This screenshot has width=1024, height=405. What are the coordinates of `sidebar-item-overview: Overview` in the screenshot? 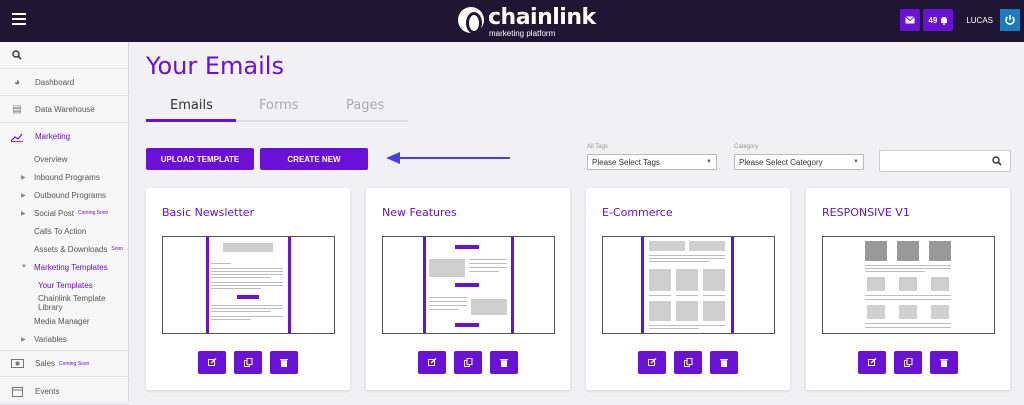 It's located at (64, 159).